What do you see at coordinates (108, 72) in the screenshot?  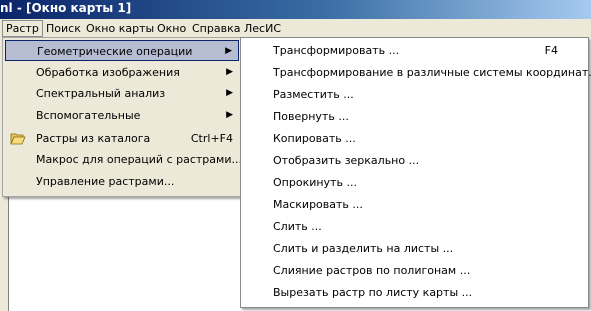 I see `menu-item-label: Обработка изображения` at bounding box center [108, 72].